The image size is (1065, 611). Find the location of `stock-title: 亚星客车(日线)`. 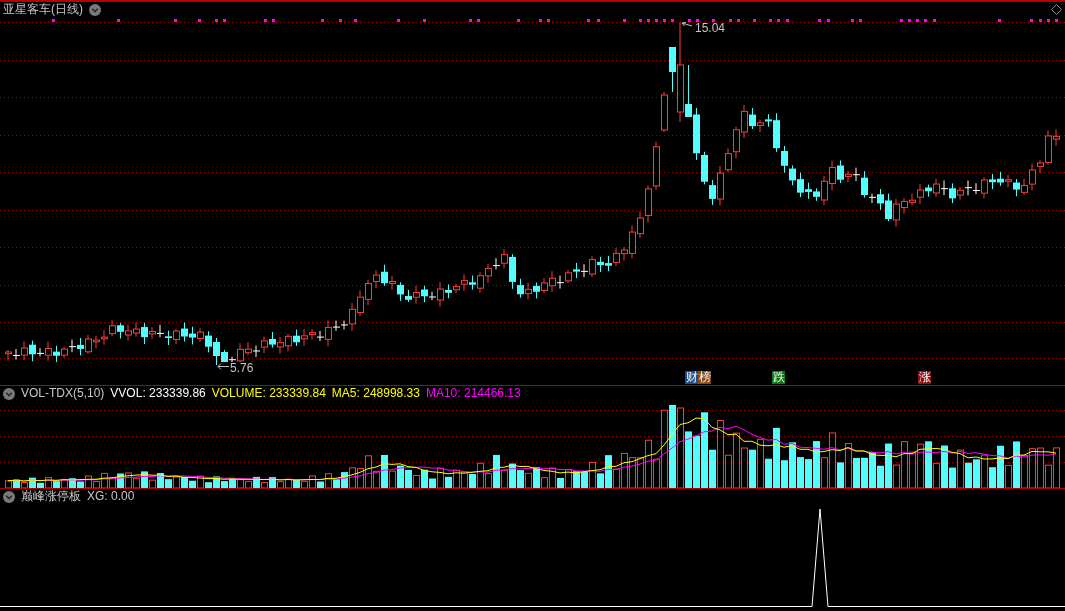

stock-title: 亚星客车(日线) is located at coordinates (43, 9).